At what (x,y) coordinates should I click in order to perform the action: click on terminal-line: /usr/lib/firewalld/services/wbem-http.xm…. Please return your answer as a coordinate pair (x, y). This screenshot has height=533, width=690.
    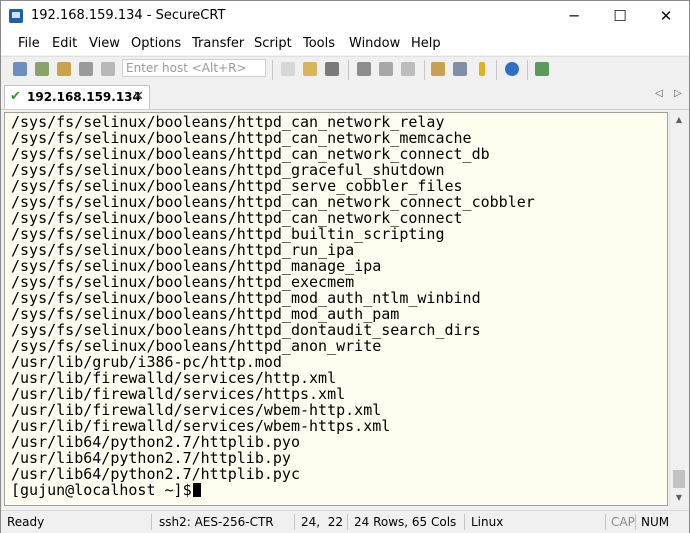
    Looking at the image, I should click on (196, 410).